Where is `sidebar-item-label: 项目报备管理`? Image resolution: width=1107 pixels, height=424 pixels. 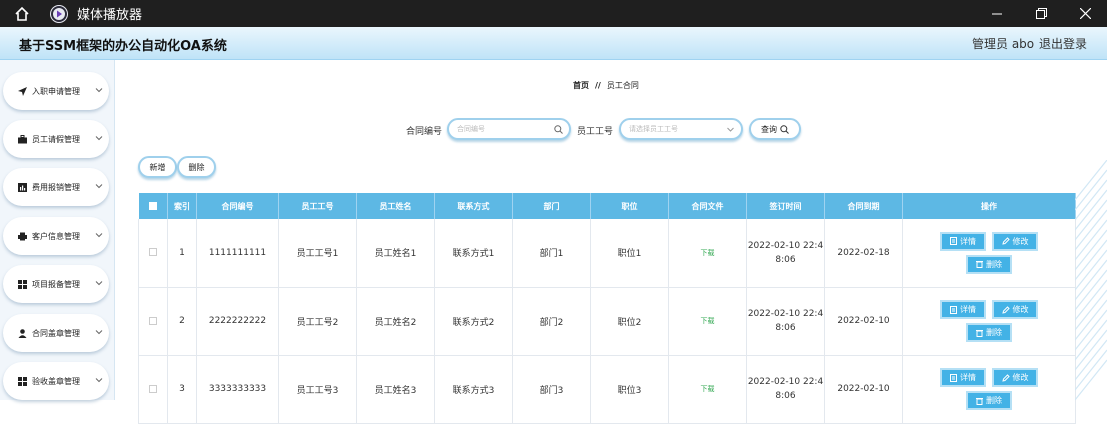 sidebar-item-label: 项目报备管理 is located at coordinates (56, 284).